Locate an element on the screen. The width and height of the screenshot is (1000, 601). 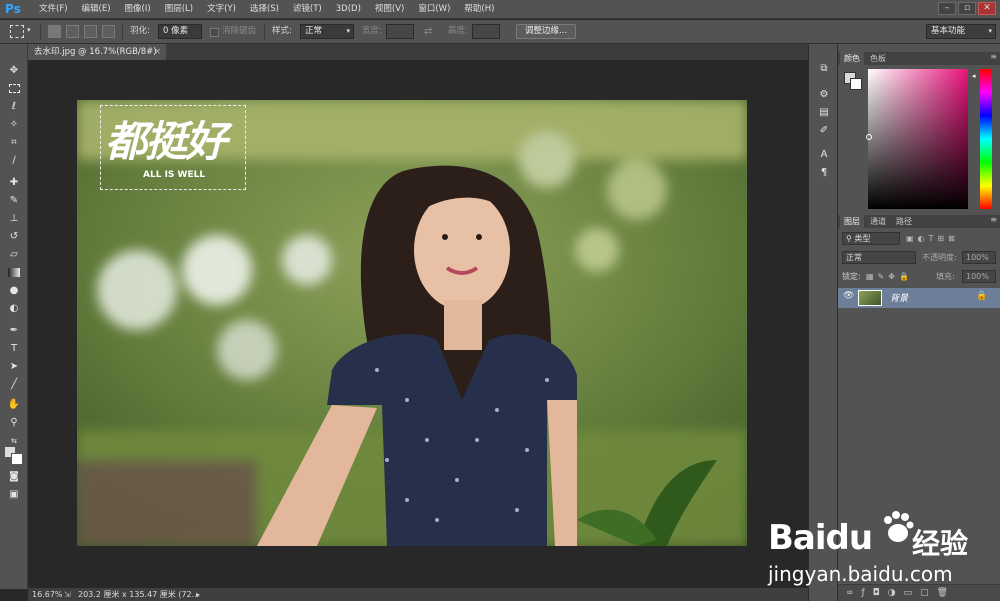
screen-mode-icon: ▣ is located at coordinates (14, 495).